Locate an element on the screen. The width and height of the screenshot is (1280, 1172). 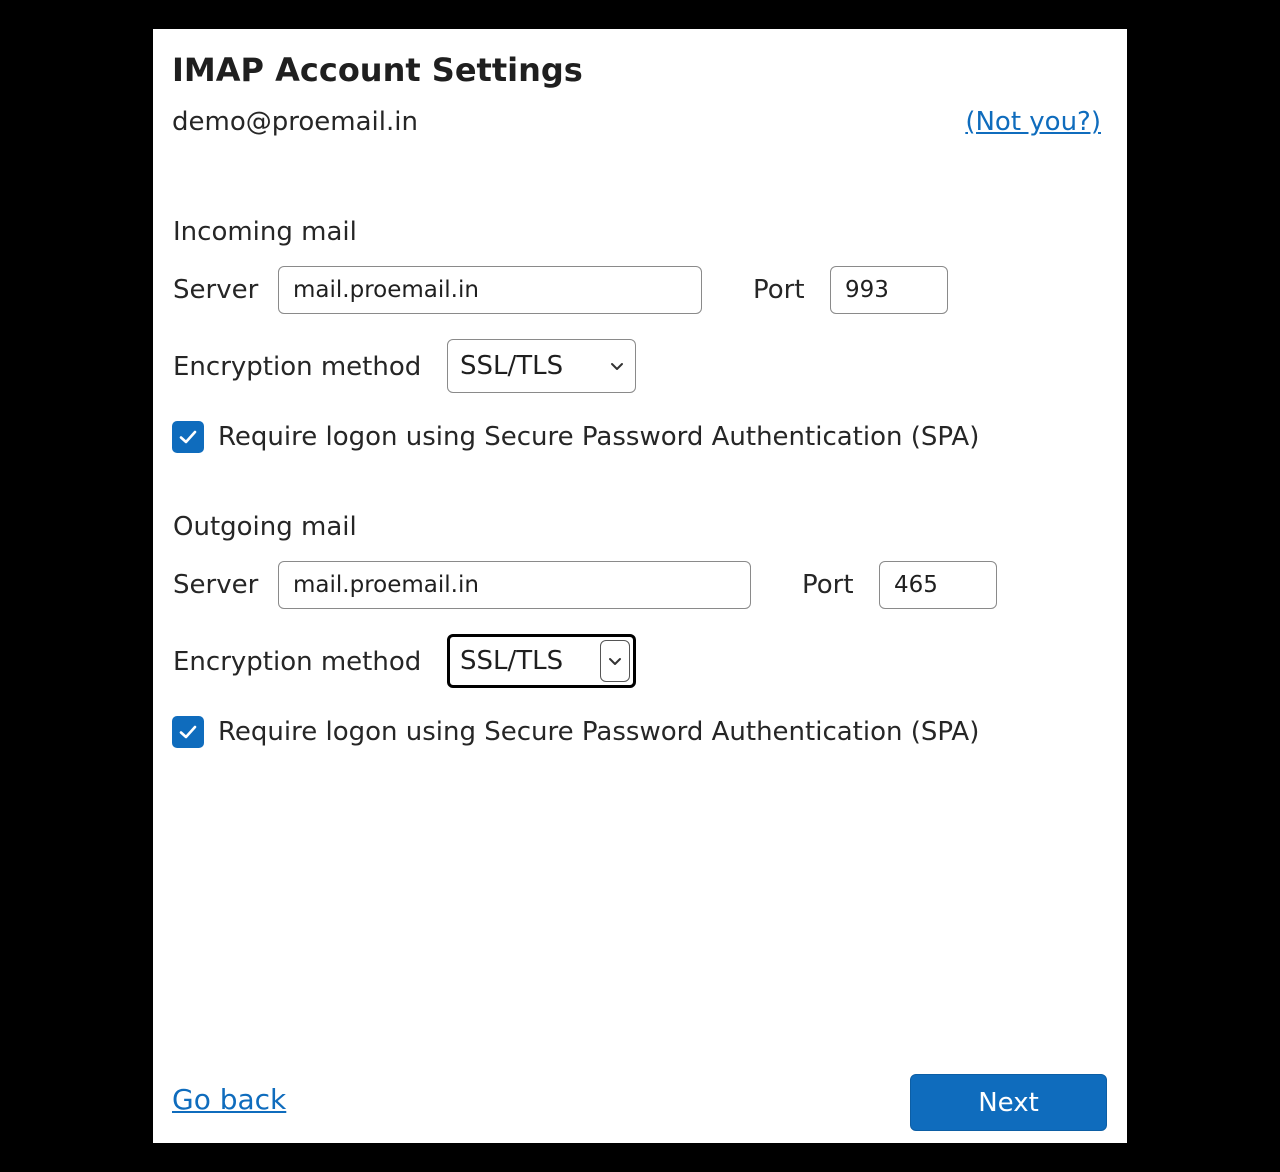
outgoing-server-label: Server is located at coordinates (216, 585).